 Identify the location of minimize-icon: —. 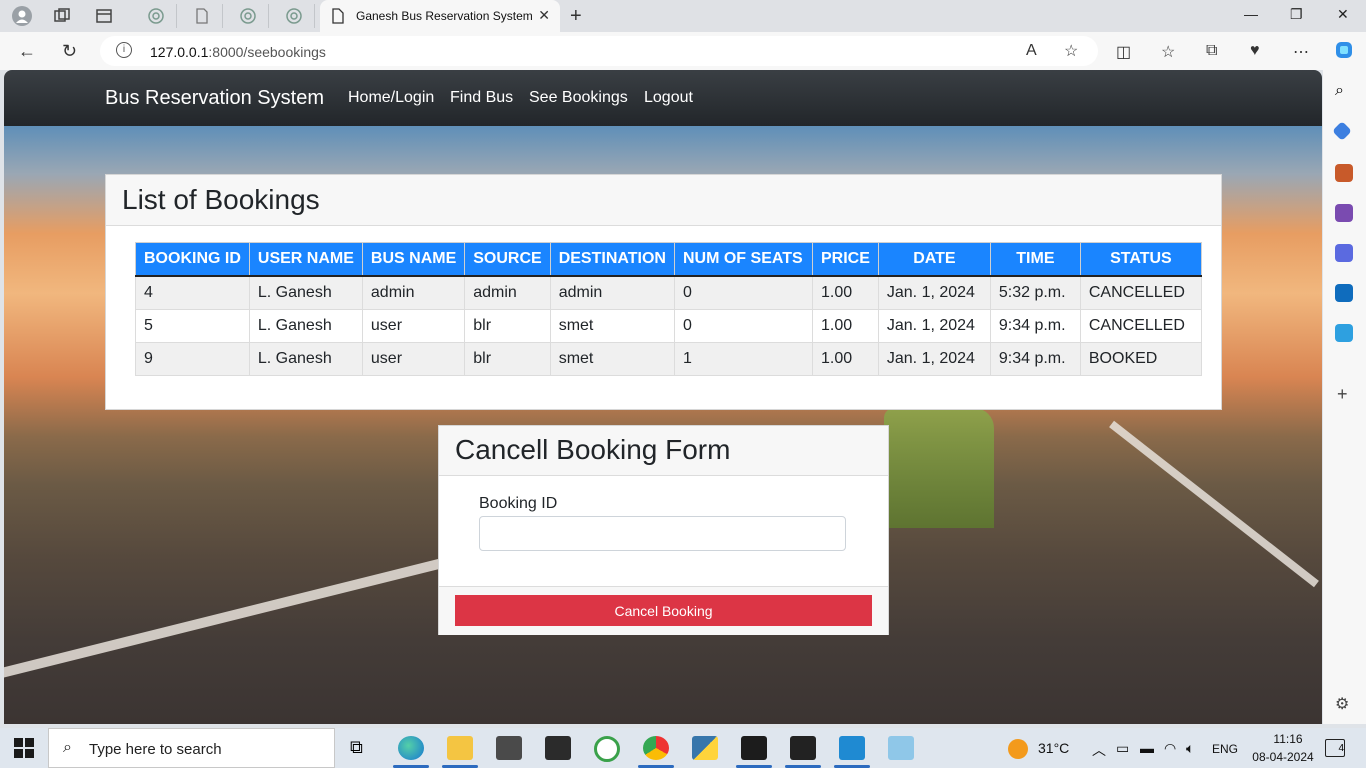
(1251, 14).